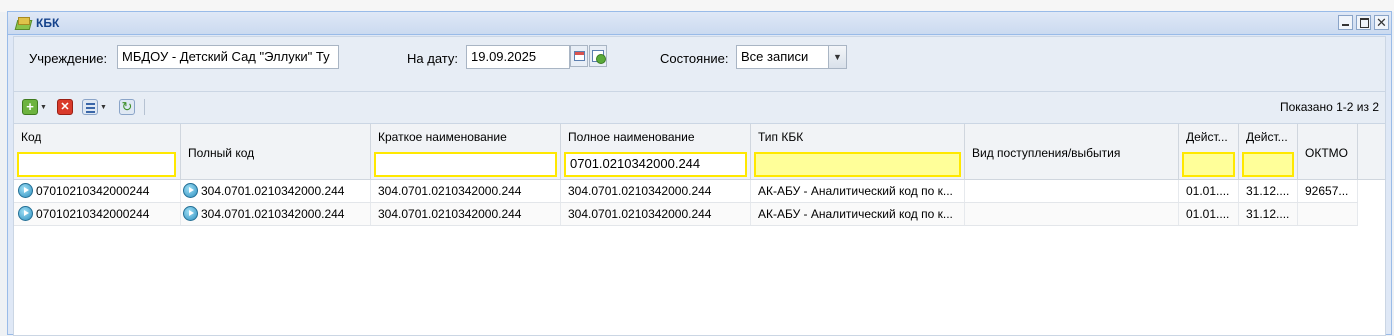 The width and height of the screenshot is (1394, 336). I want to click on date-refresh-button, so click(598, 56).